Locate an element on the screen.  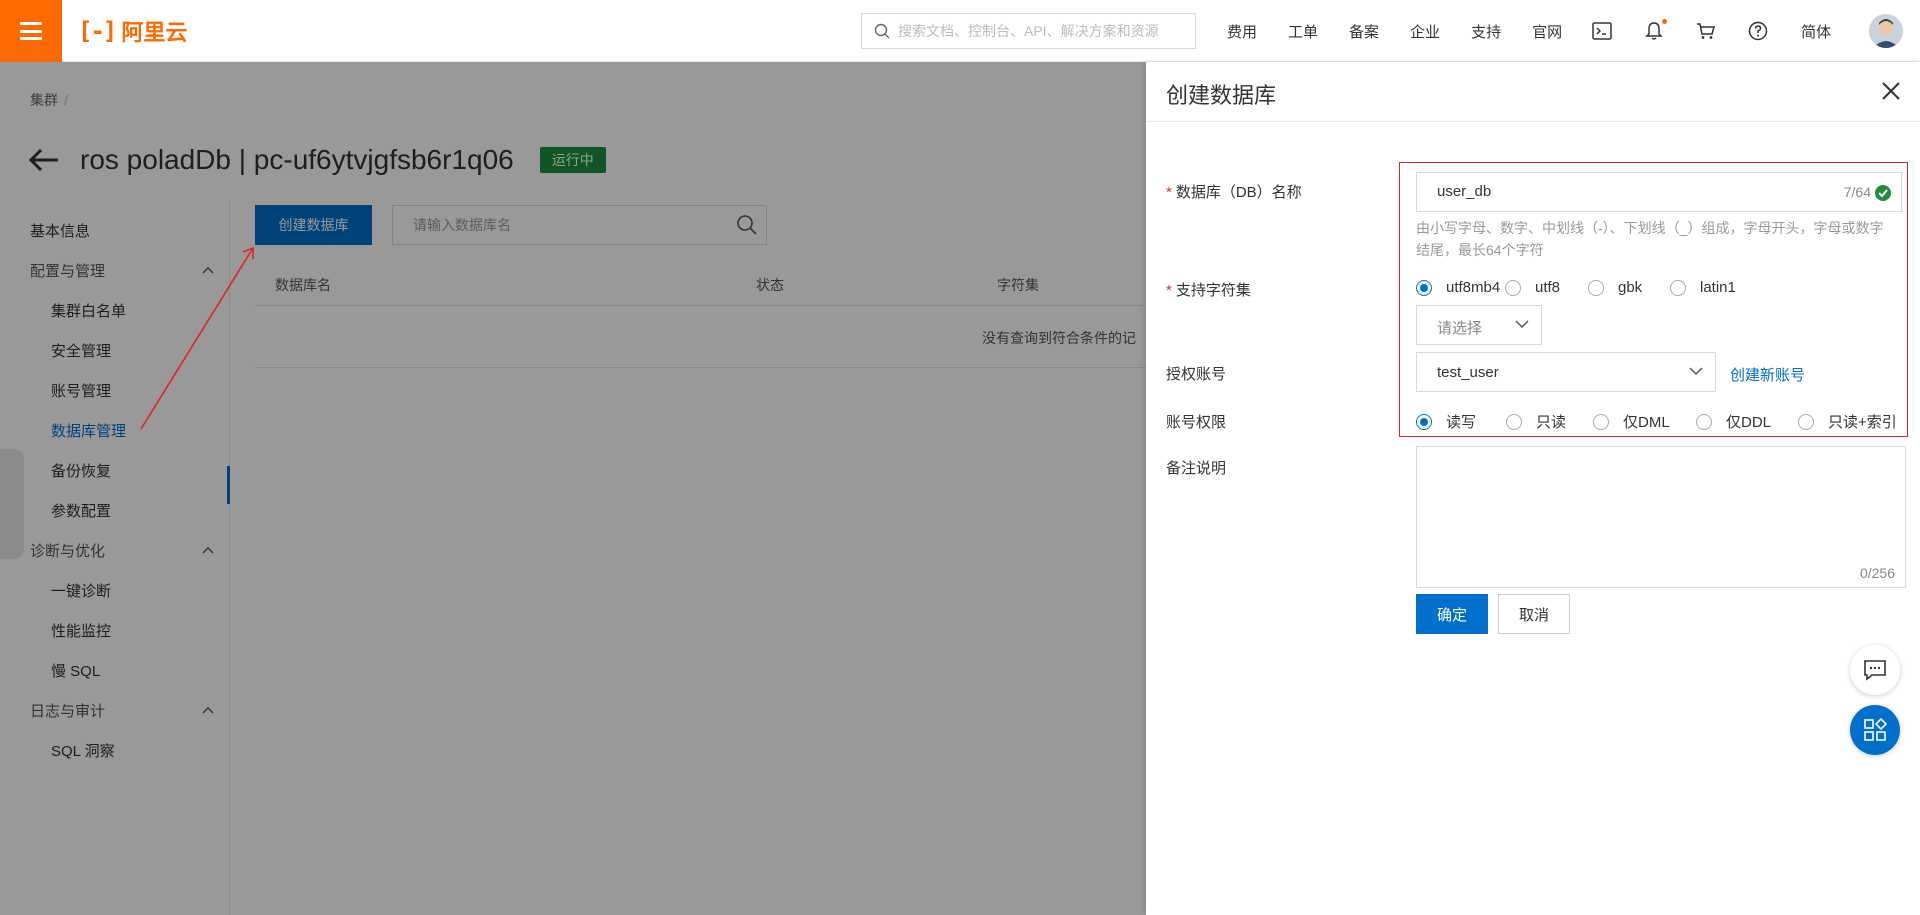
nav-official-site: 官网 is located at coordinates (1547, 31).